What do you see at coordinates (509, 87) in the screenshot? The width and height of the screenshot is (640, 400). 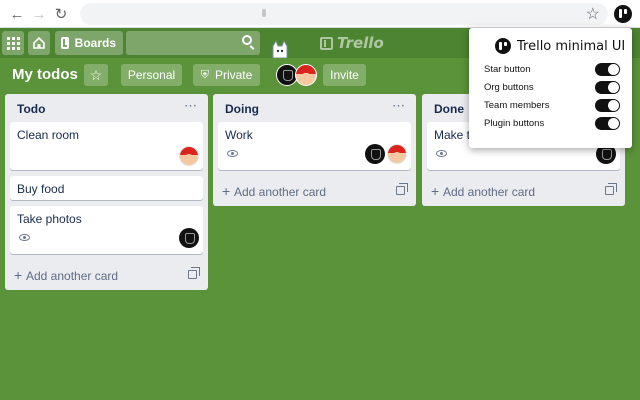 I see `option-label: Org buttons` at bounding box center [509, 87].